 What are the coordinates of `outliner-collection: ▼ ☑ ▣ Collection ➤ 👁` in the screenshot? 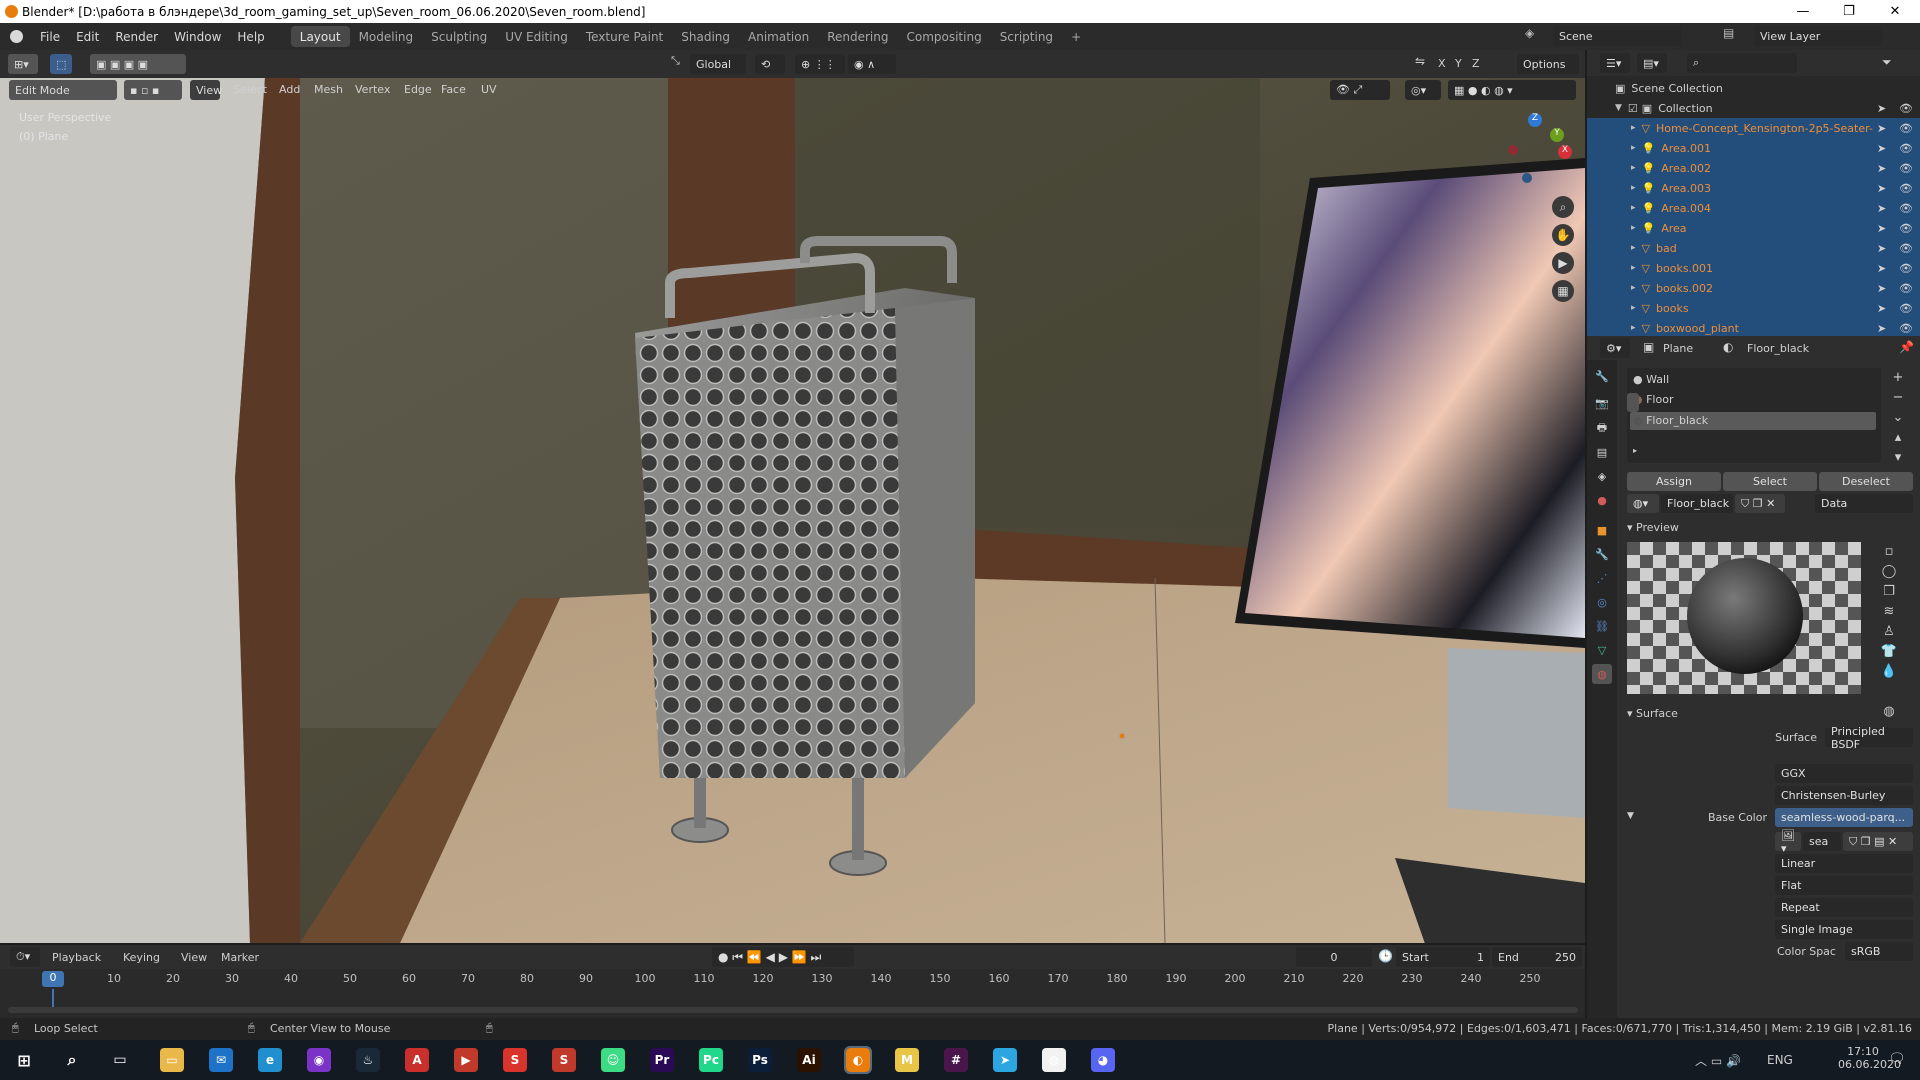 It's located at (1753, 108).